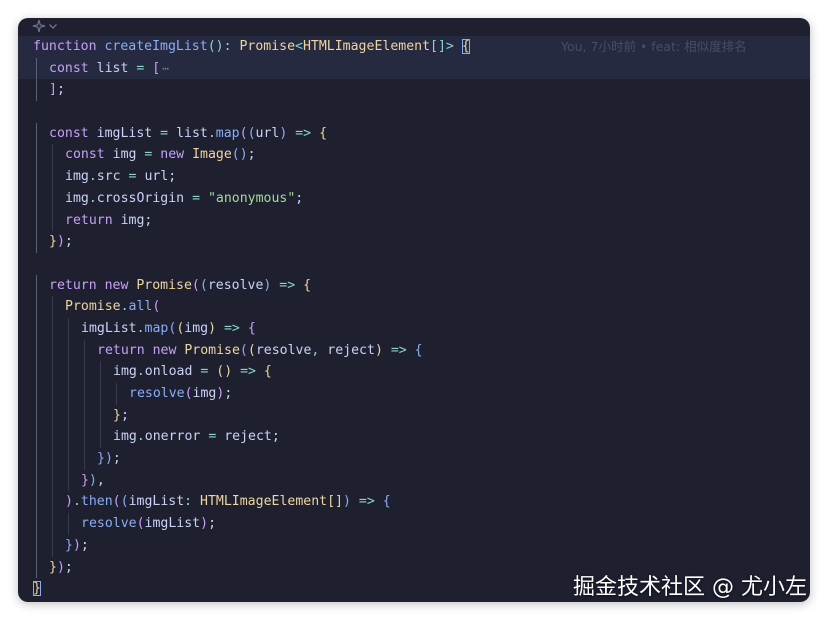 The image size is (828, 621). What do you see at coordinates (414, 285) in the screenshot?
I see `code-line: return new Promise((resolve) => {` at bounding box center [414, 285].